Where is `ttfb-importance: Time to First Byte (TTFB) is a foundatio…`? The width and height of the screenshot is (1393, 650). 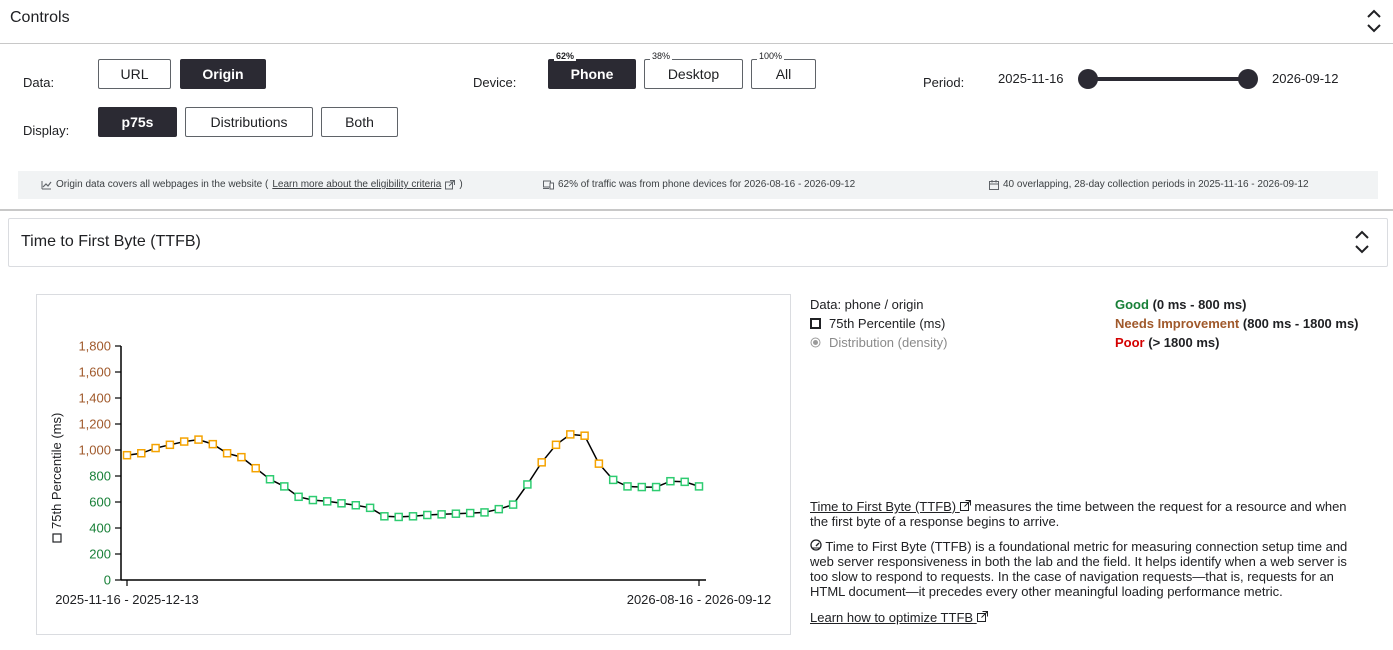 ttfb-importance: Time to First Byte (TTFB) is a foundatio… is located at coordinates (1085, 569).